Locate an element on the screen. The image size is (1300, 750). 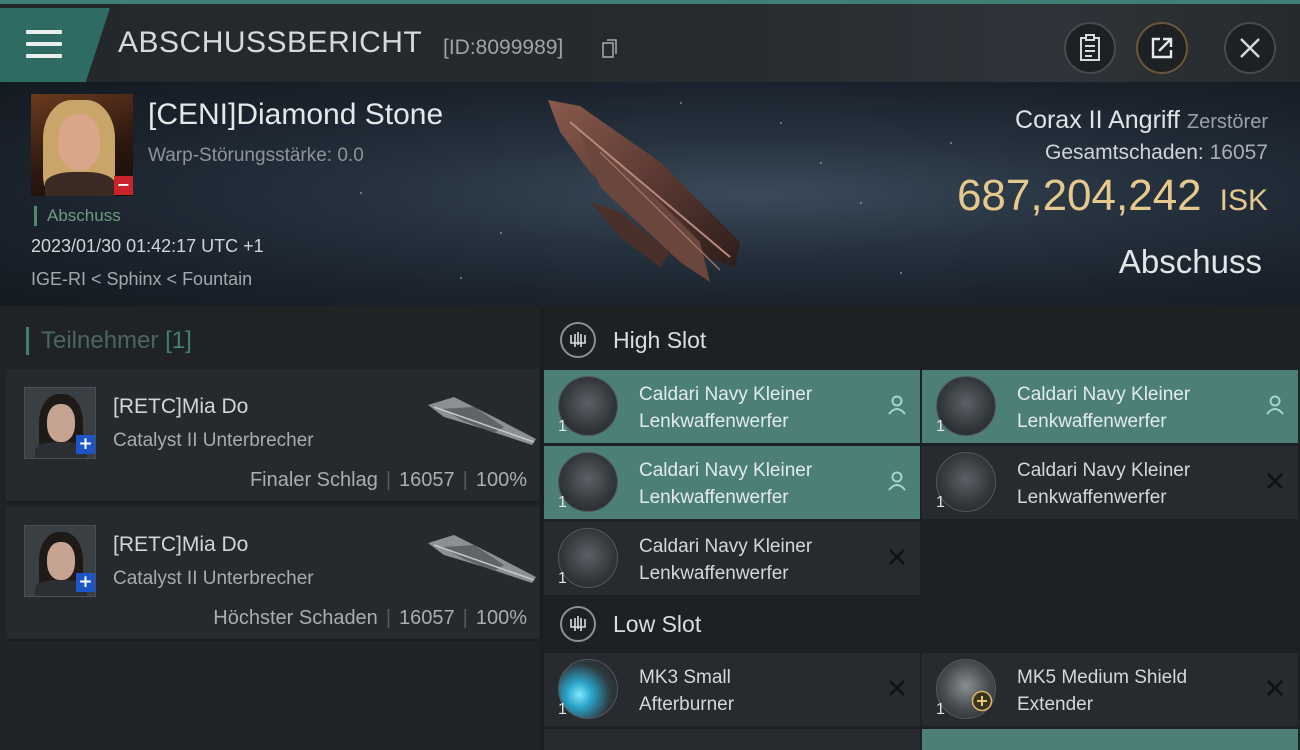
kill-type-label: Abschuss is located at coordinates (77, 216).